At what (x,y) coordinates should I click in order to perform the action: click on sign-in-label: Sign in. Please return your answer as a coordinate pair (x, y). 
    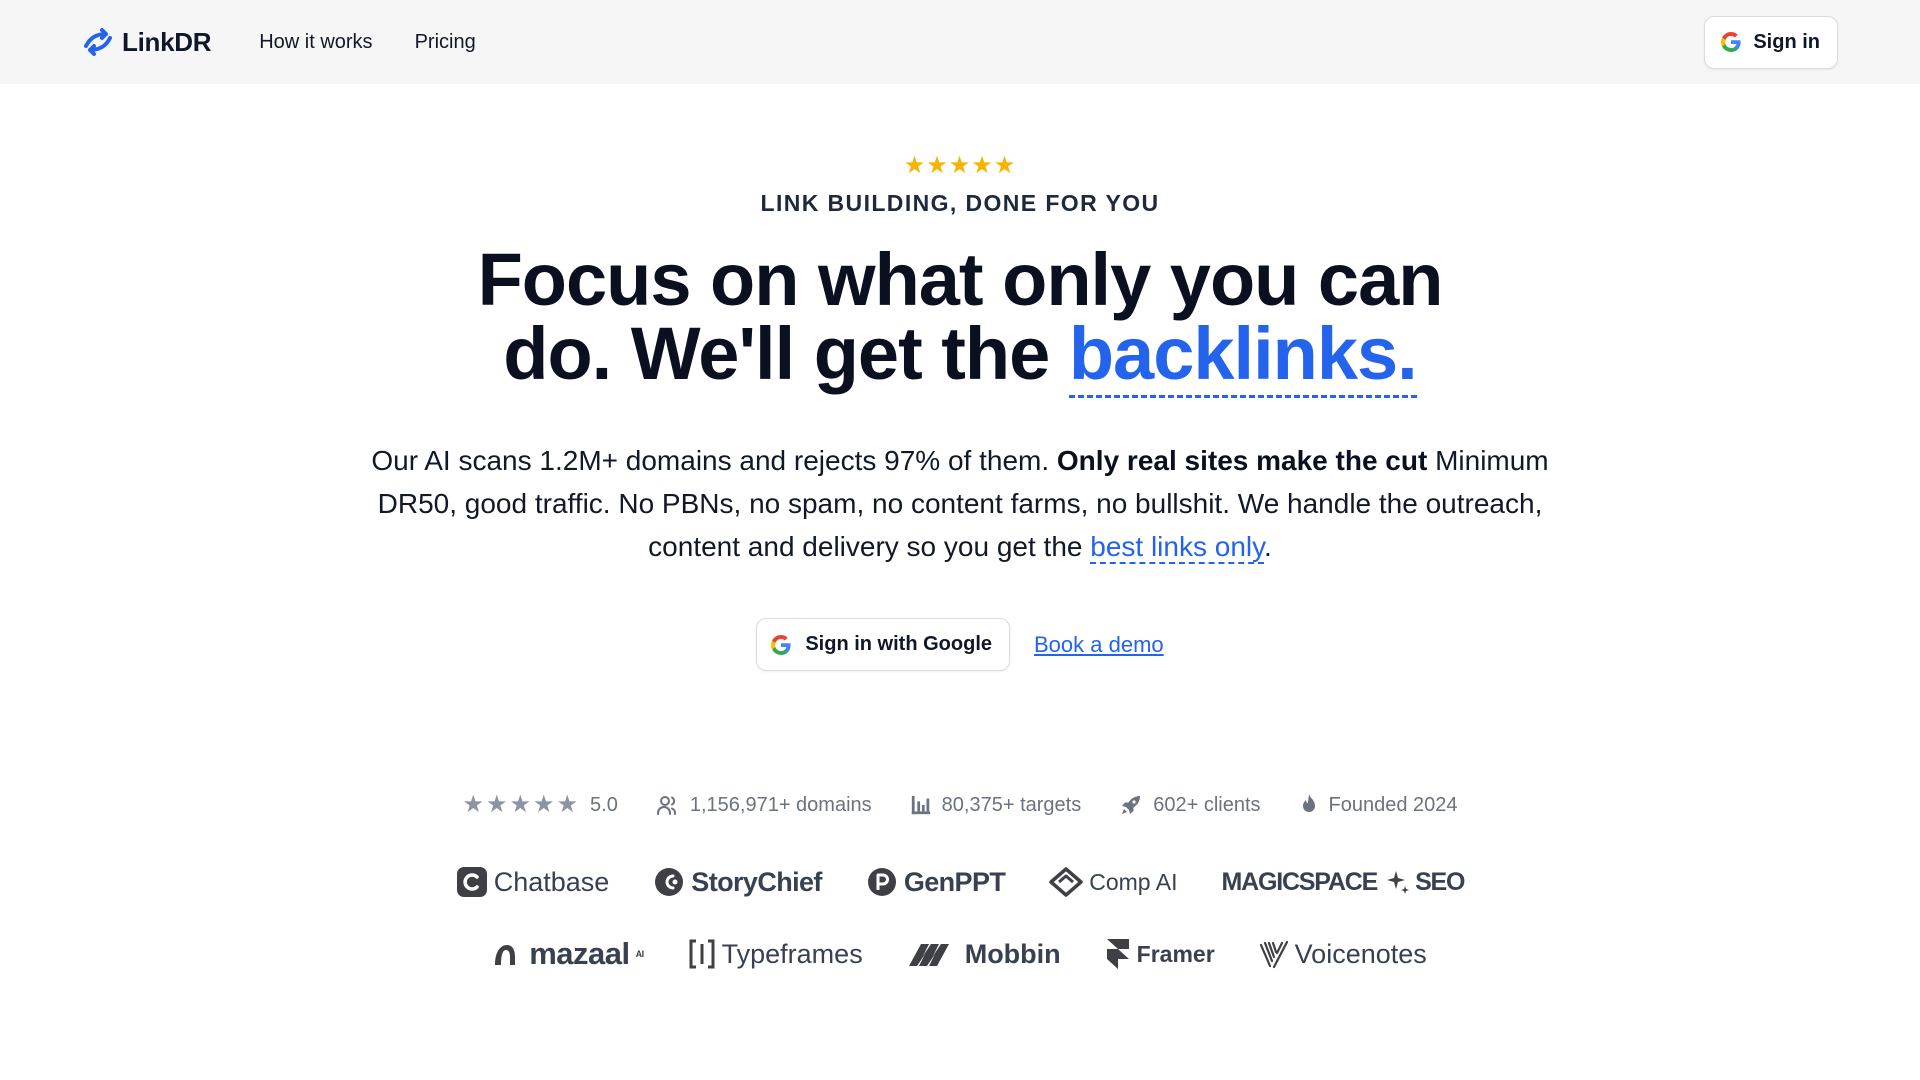
    Looking at the image, I should click on (1786, 41).